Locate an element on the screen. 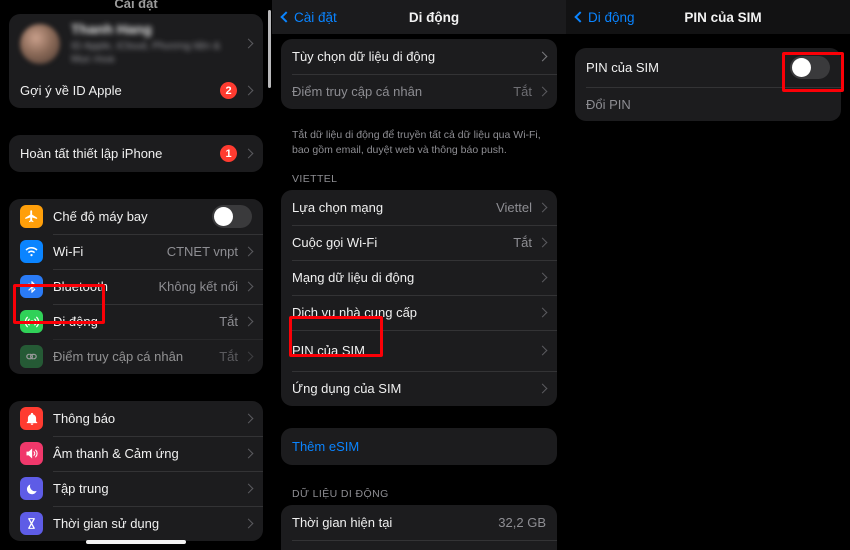 Image resolution: width=850 pixels, height=550 pixels. sidebar-item-notifications: Thông báo is located at coordinates (136, 418).